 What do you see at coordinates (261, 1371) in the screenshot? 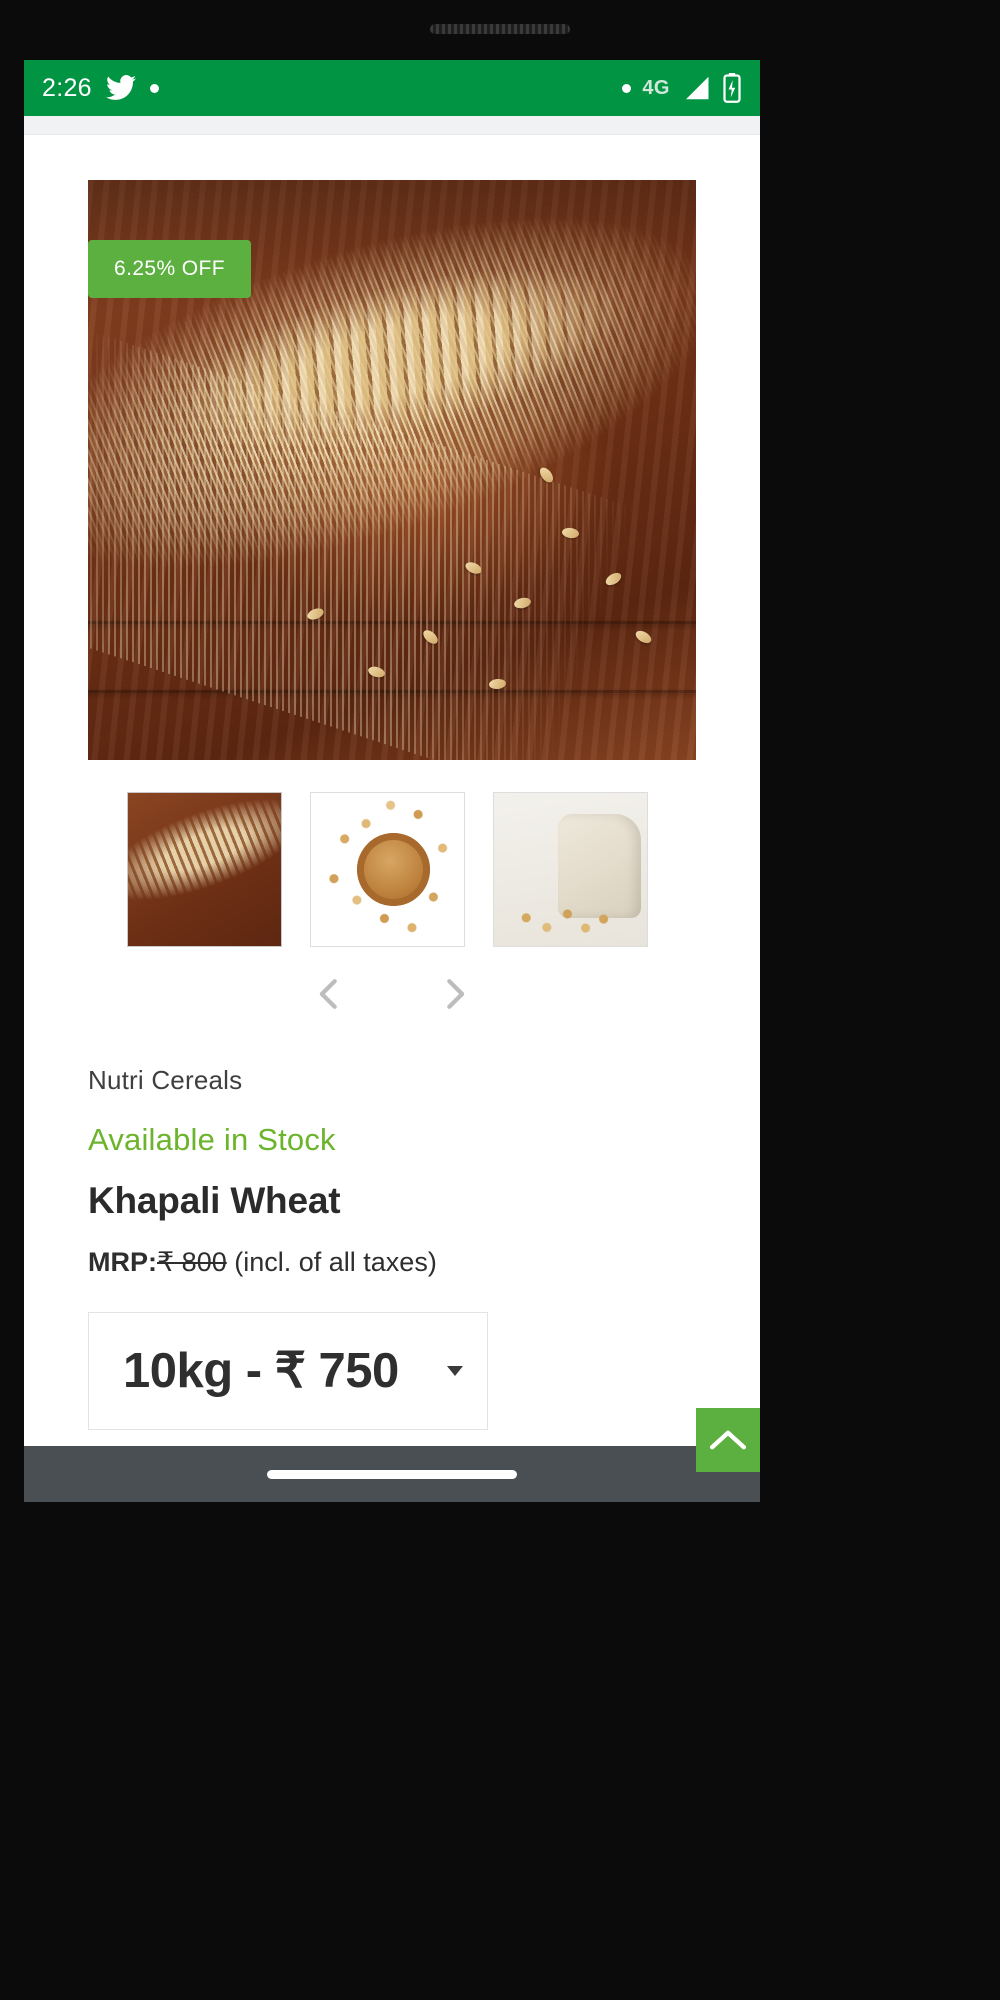
I see `variant-selected-label: 10kg - ₹ 750` at bounding box center [261, 1371].